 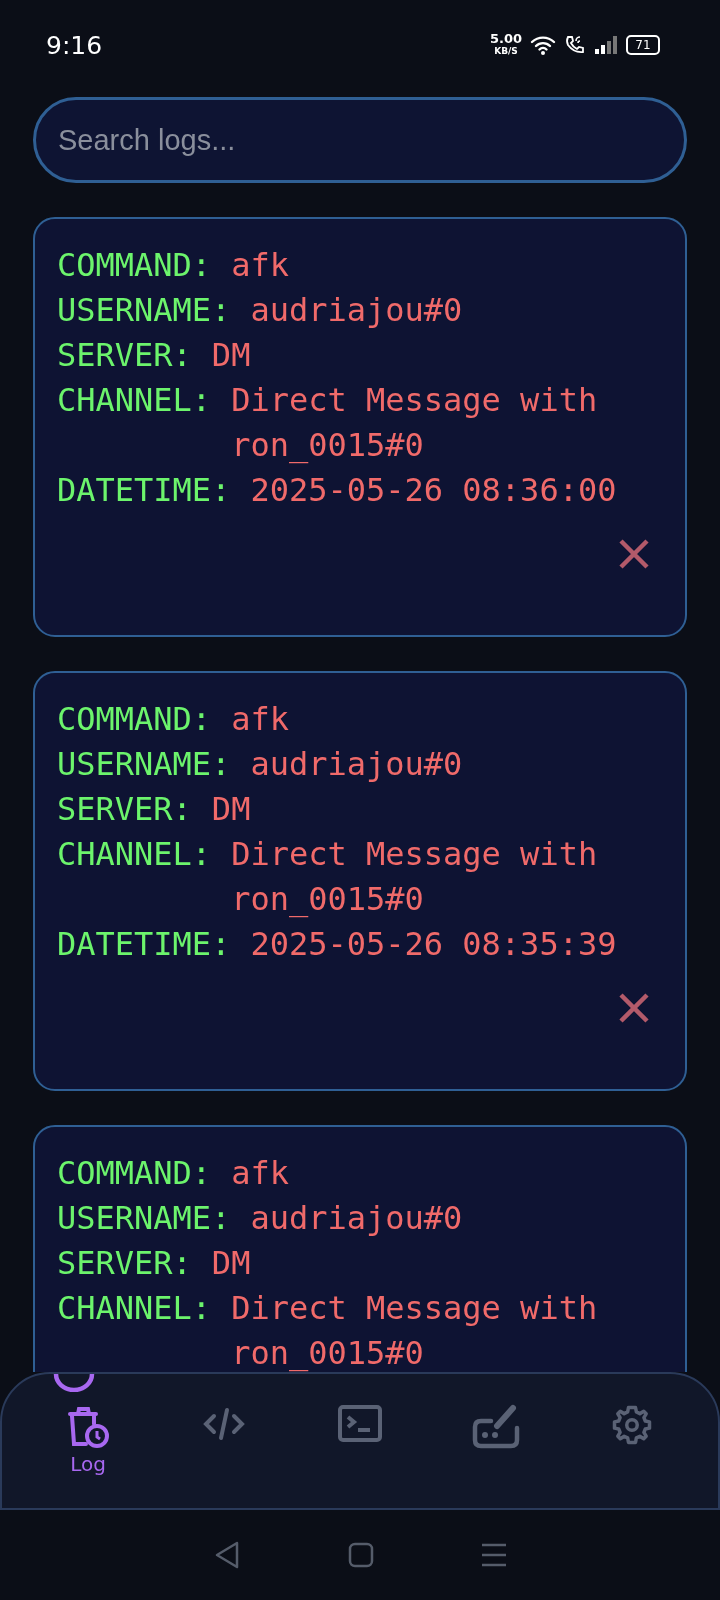 I want to click on terminal-icon, so click(x=360, y=1424).